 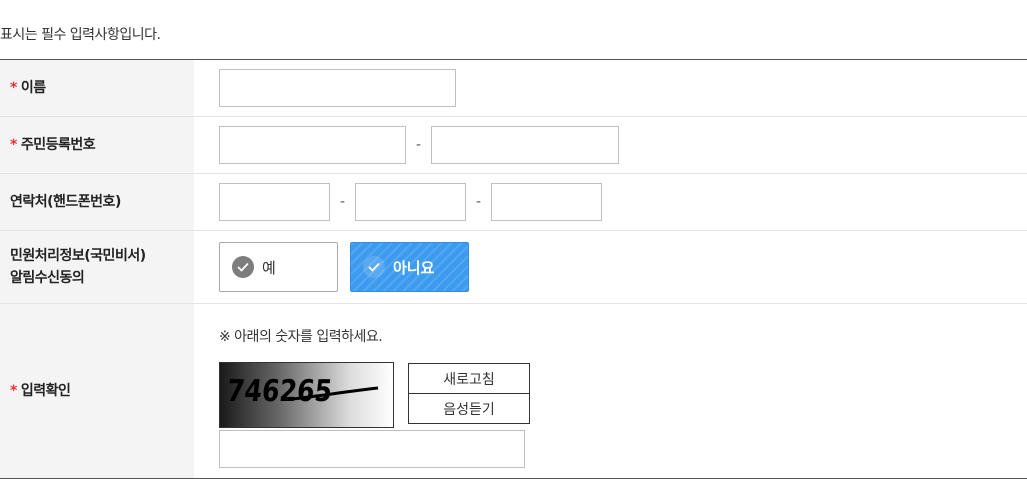 What do you see at coordinates (525, 145) in the screenshot?
I see `rrn-back-input` at bounding box center [525, 145].